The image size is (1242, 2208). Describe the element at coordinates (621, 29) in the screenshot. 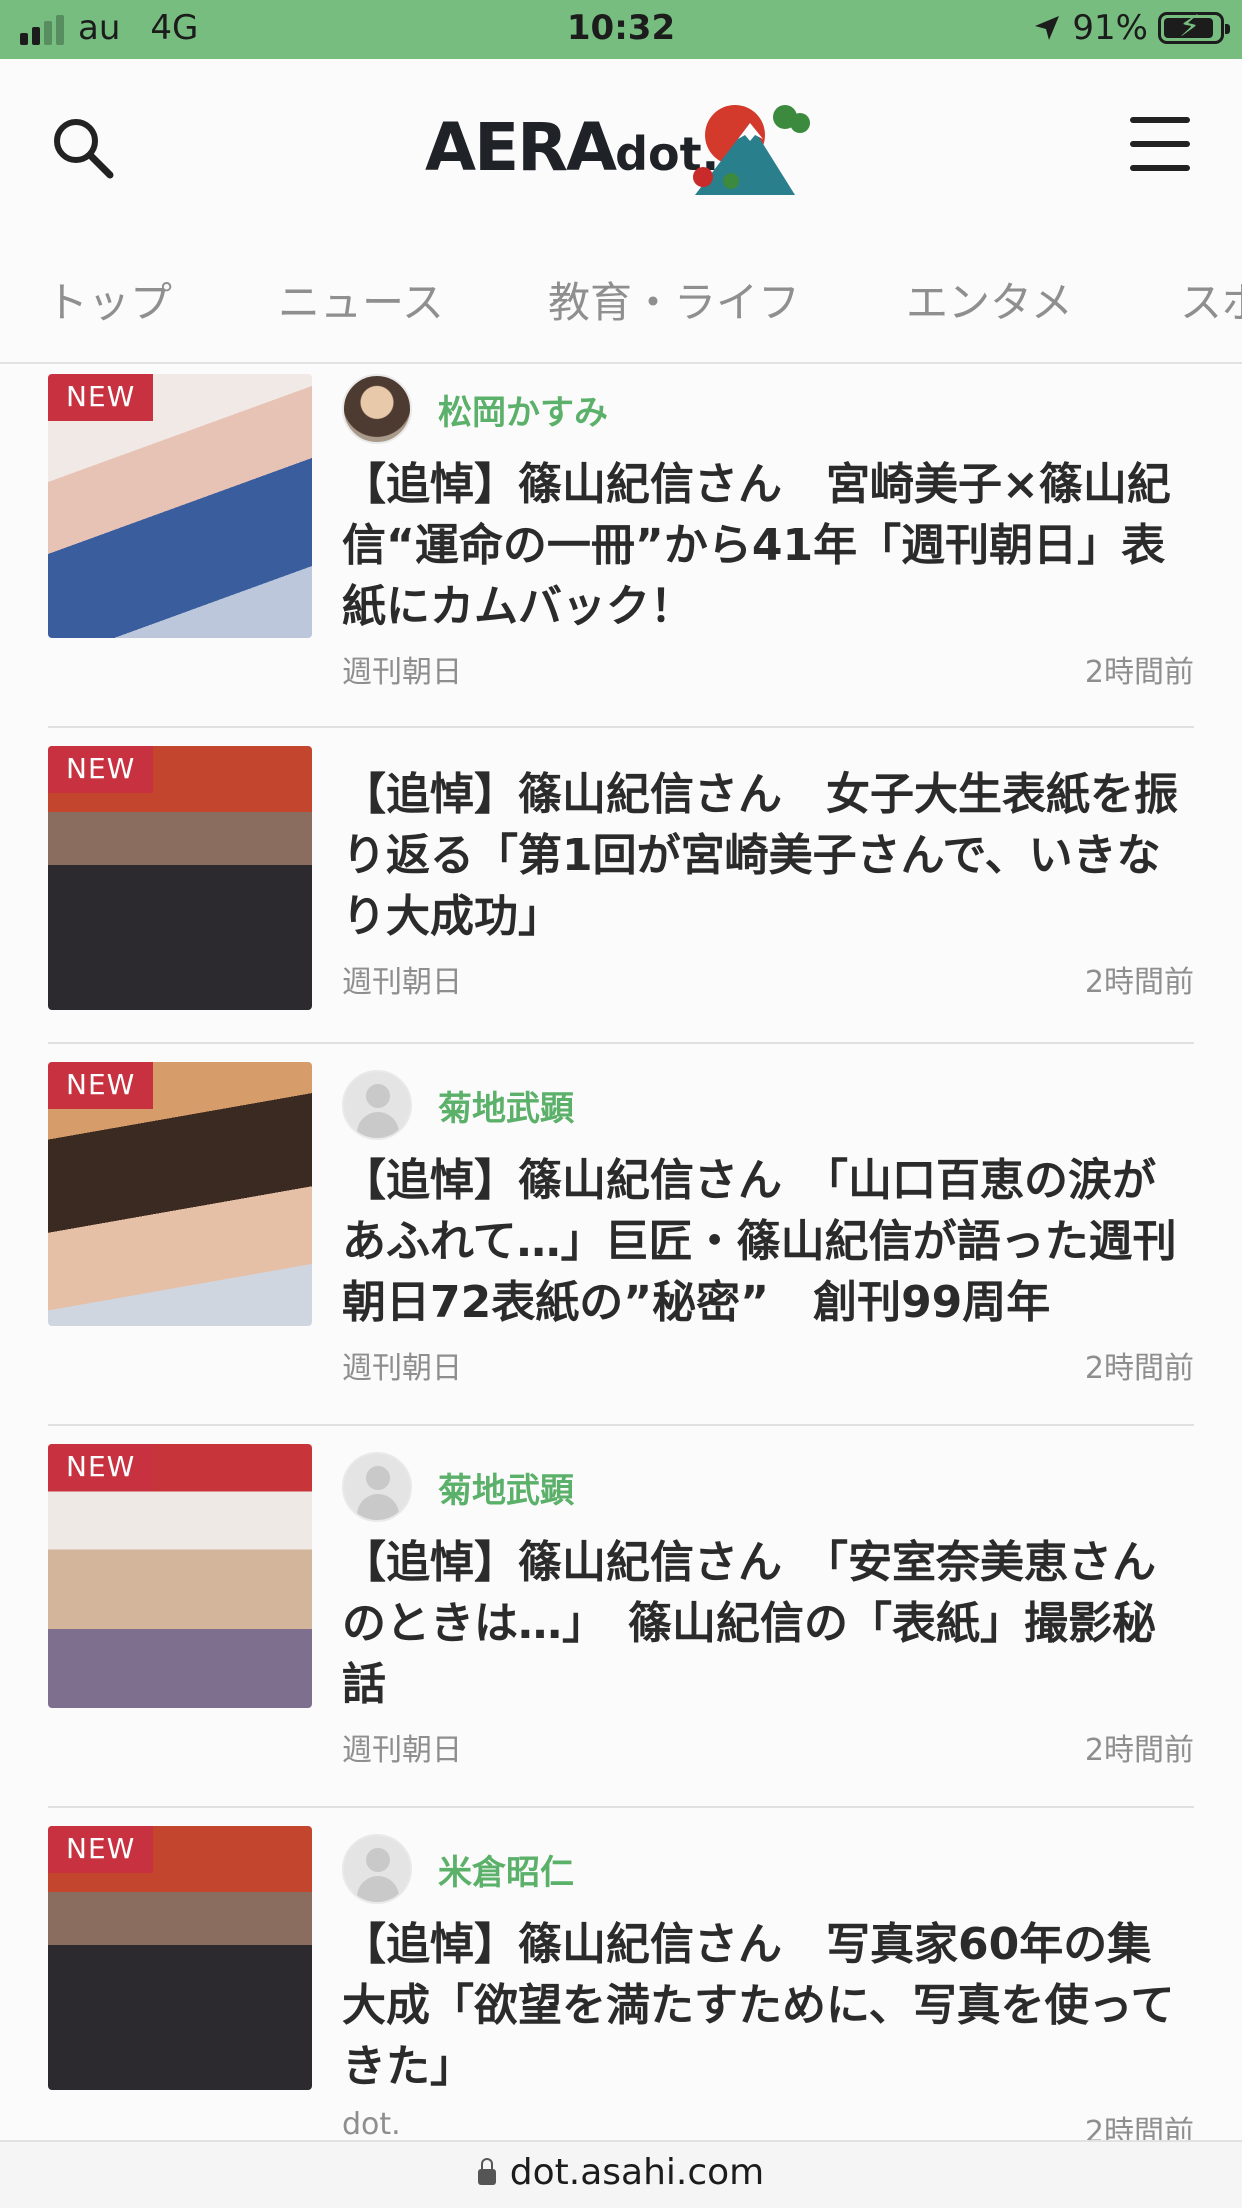

I see `status-bar: au 4G 10:32 91% ⚡` at that location.